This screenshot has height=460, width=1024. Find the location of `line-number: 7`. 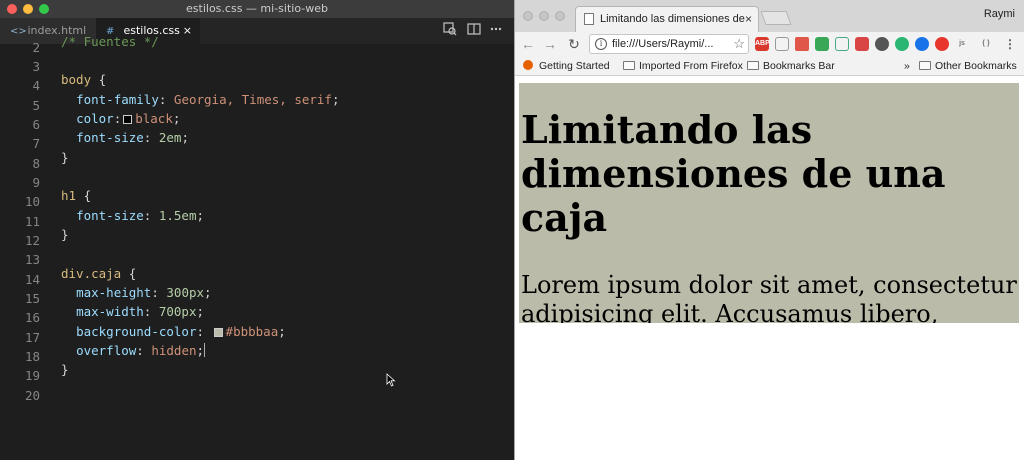

line-number: 7 is located at coordinates (36, 143).